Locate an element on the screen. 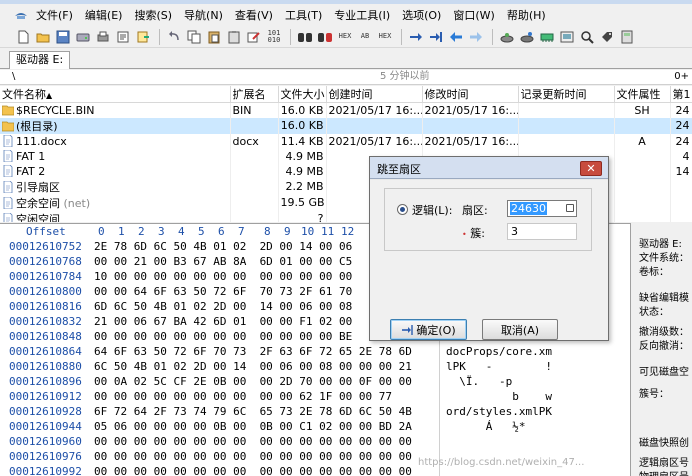 The width and height of the screenshot is (692, 476). disk-editor-icon is located at coordinates (527, 37).